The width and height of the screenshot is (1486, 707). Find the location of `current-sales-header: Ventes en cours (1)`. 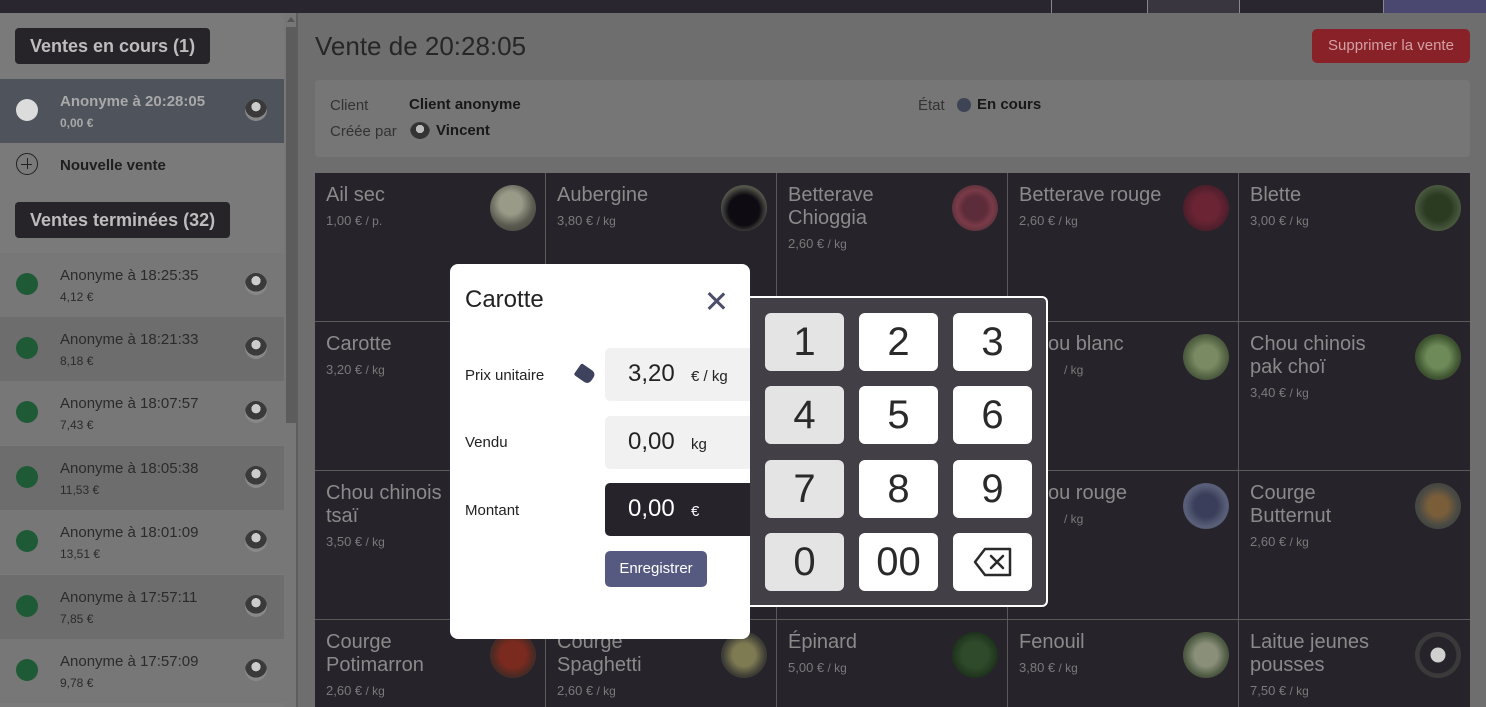

current-sales-header: Ventes en cours (1) is located at coordinates (113, 46).